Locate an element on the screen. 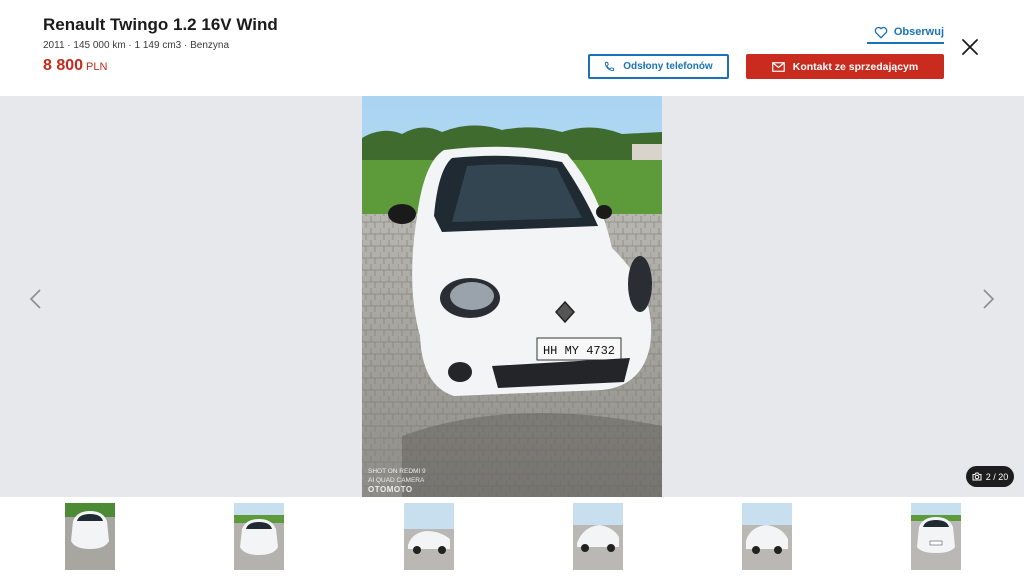 The width and height of the screenshot is (1024, 576). listing-price: 8 800 PLN is located at coordinates (75, 66).